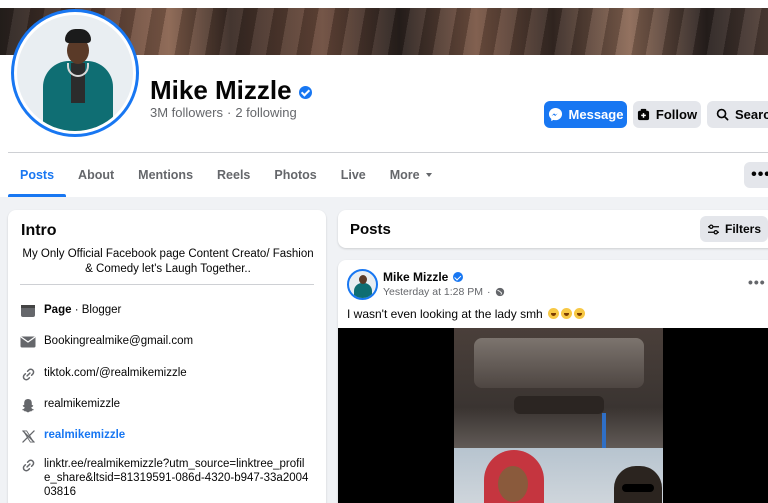  I want to click on tab-more: More, so click(411, 175).